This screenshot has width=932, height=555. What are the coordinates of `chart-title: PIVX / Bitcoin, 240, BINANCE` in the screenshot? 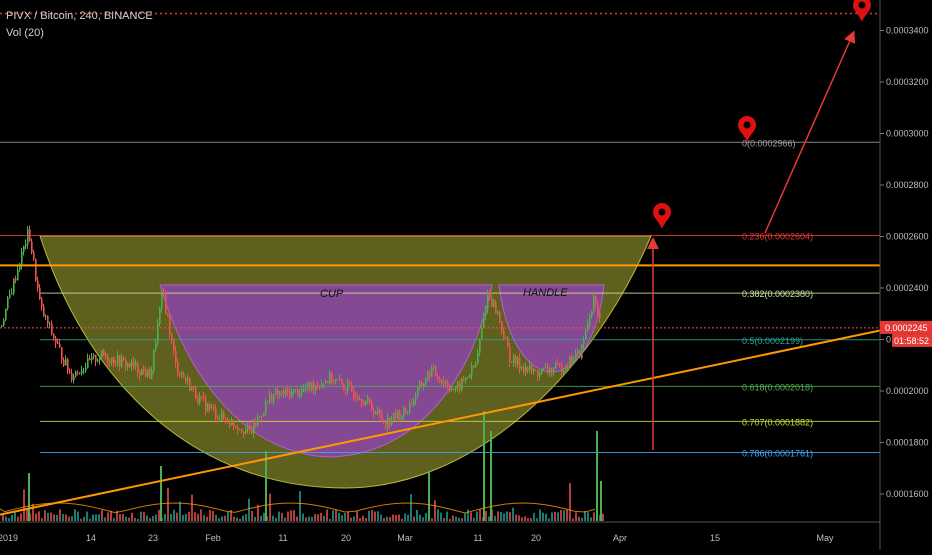 It's located at (79, 16).